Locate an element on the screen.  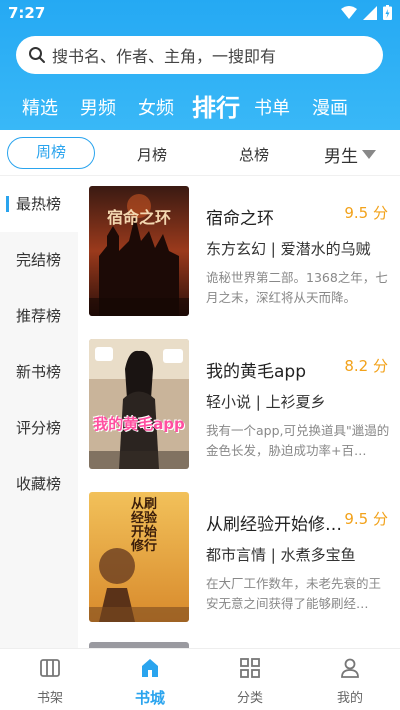
tab-paihang: 排行 is located at coordinates (216, 105).